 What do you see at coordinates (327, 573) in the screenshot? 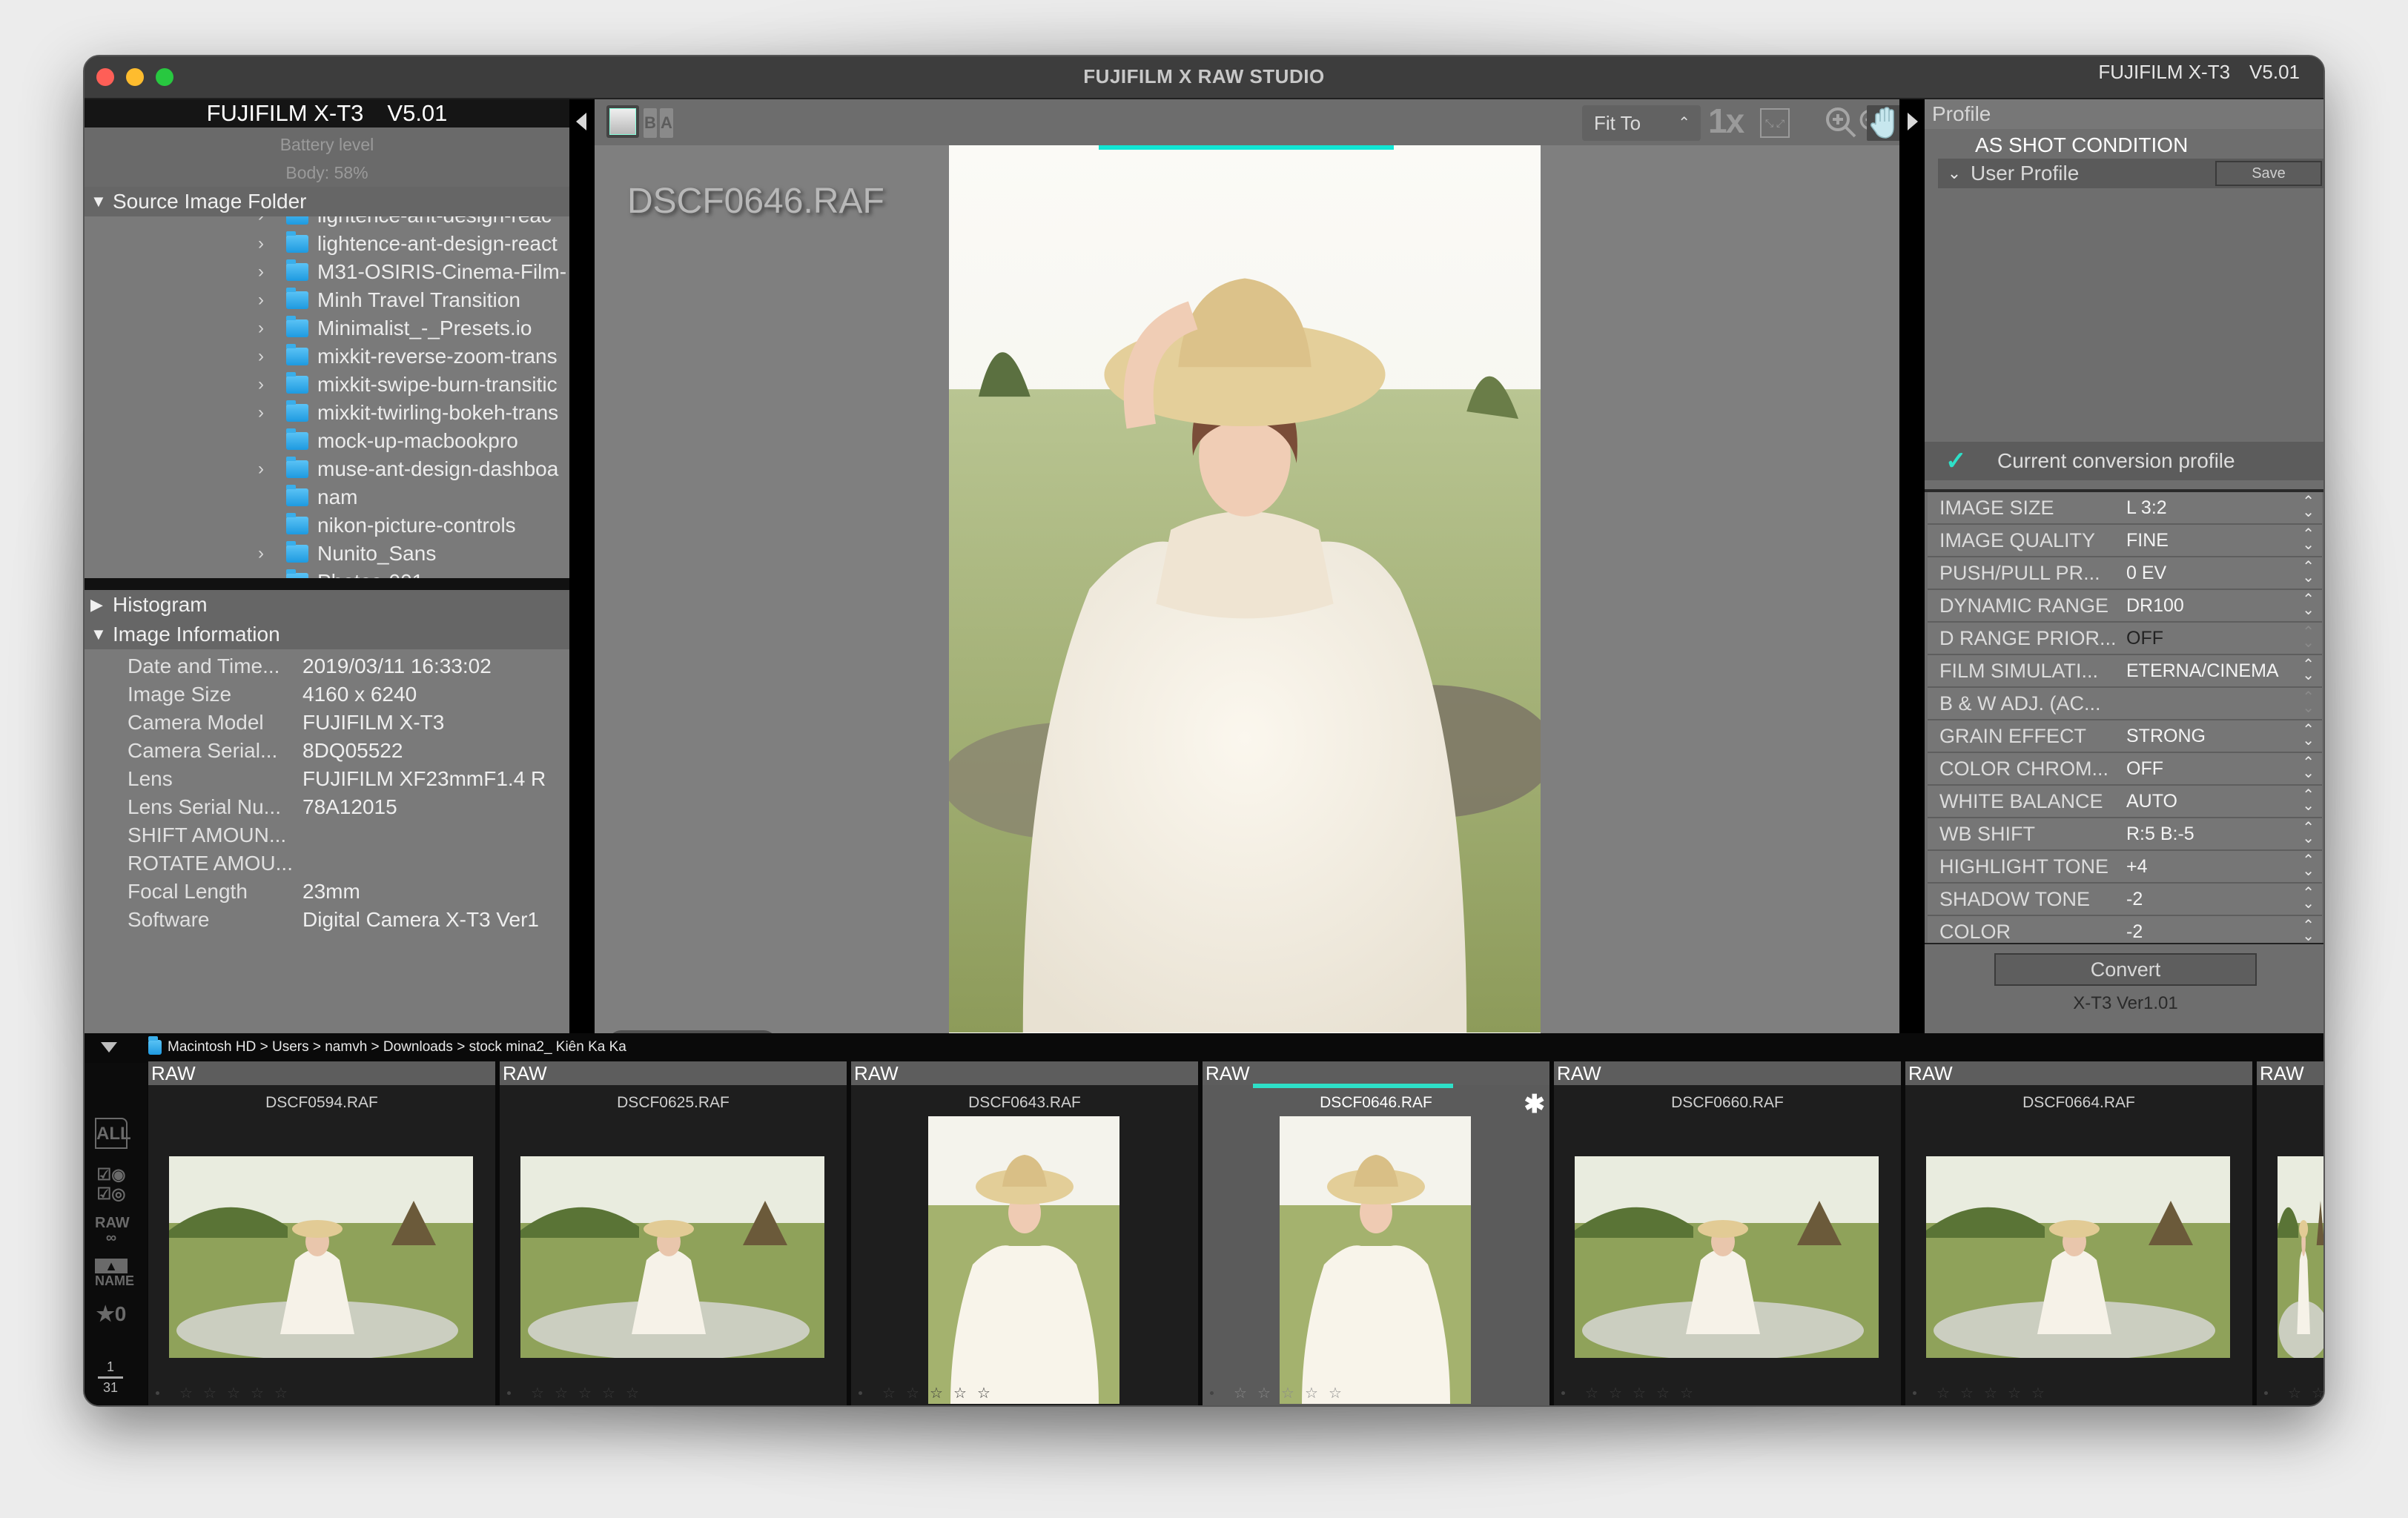
I see `folder-tree-item: Photos-001` at bounding box center [327, 573].